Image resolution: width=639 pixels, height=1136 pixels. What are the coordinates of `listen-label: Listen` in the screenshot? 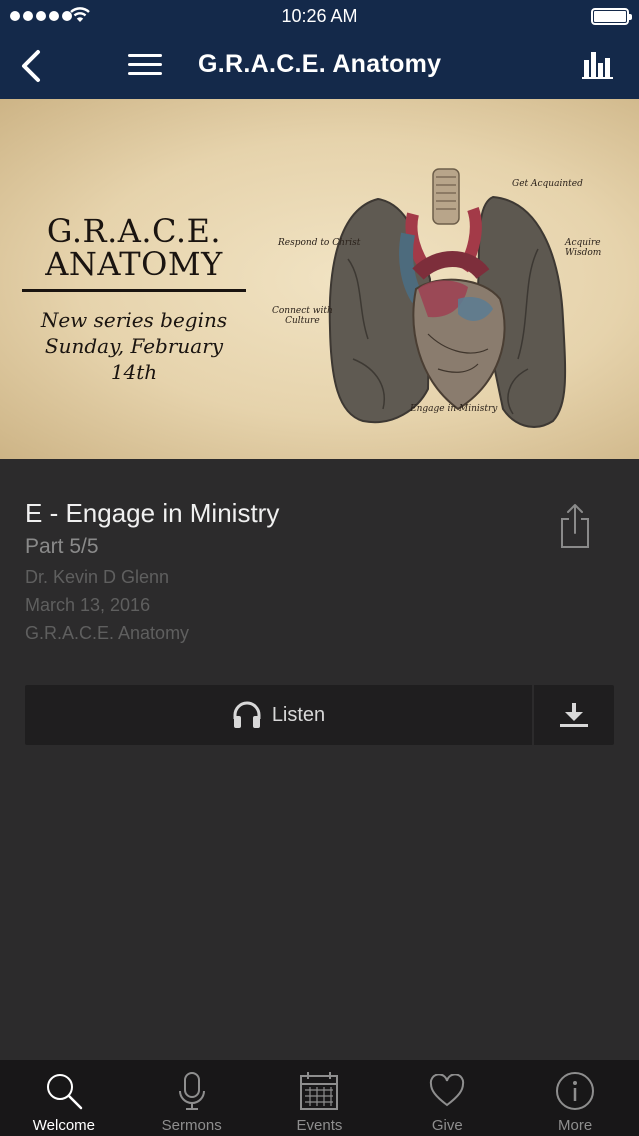 It's located at (298, 714).